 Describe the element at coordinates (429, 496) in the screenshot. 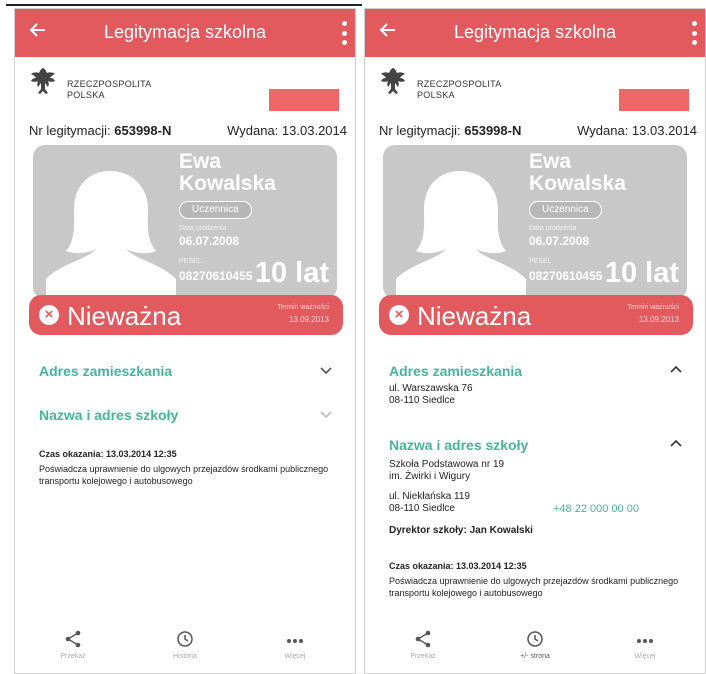

I see `school-address-line: ul. Niekłańska 119` at that location.